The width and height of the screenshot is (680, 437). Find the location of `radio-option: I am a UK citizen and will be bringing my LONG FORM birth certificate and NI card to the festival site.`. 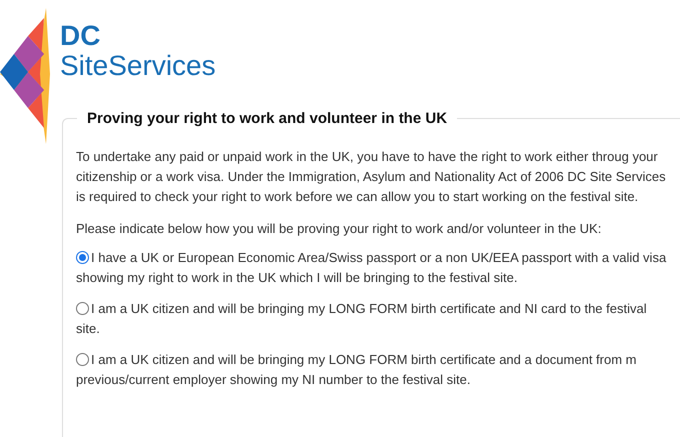

radio-option: I am a UK citizen and will be bringing my LONG FORM birth certificate and NI card to the festival site. is located at coordinates (374, 318).